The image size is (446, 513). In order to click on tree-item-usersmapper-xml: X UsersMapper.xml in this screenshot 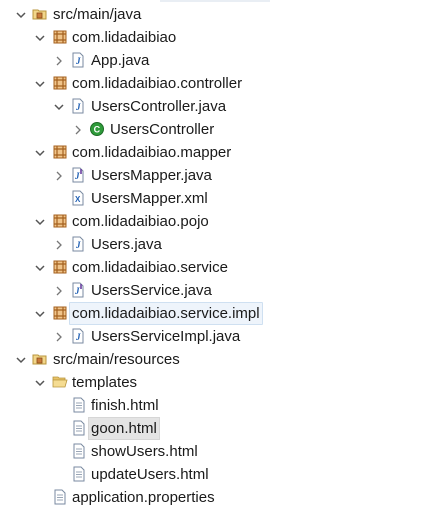, I will do `click(223, 198)`.